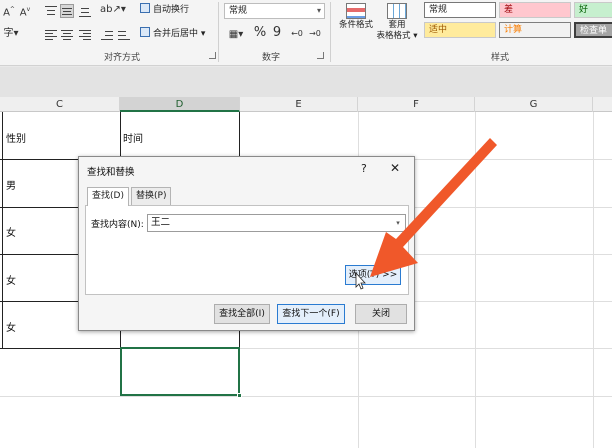 The image size is (612, 448). I want to click on annotation-arrow, so click(426, 214).